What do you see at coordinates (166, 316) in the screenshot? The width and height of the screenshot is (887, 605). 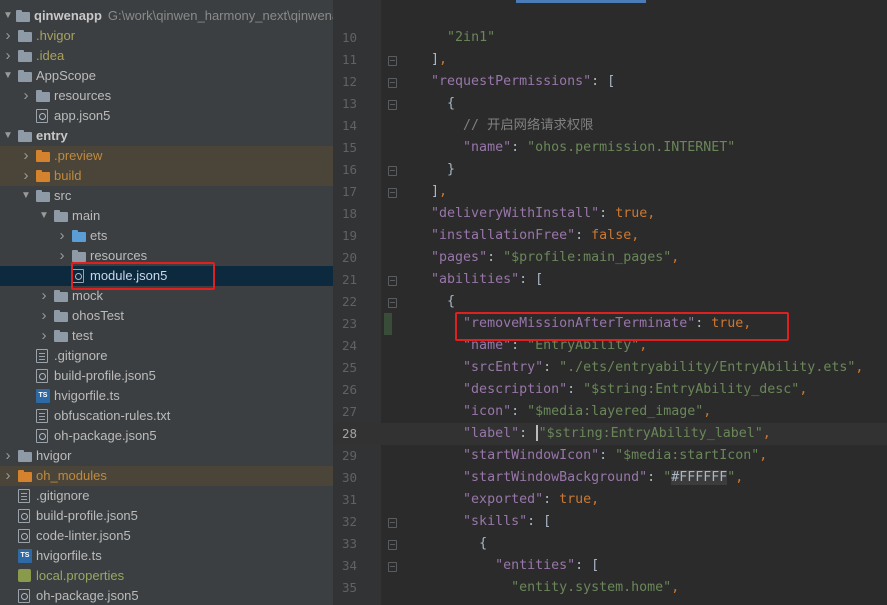 I see `tree-item: › ohosTest` at bounding box center [166, 316].